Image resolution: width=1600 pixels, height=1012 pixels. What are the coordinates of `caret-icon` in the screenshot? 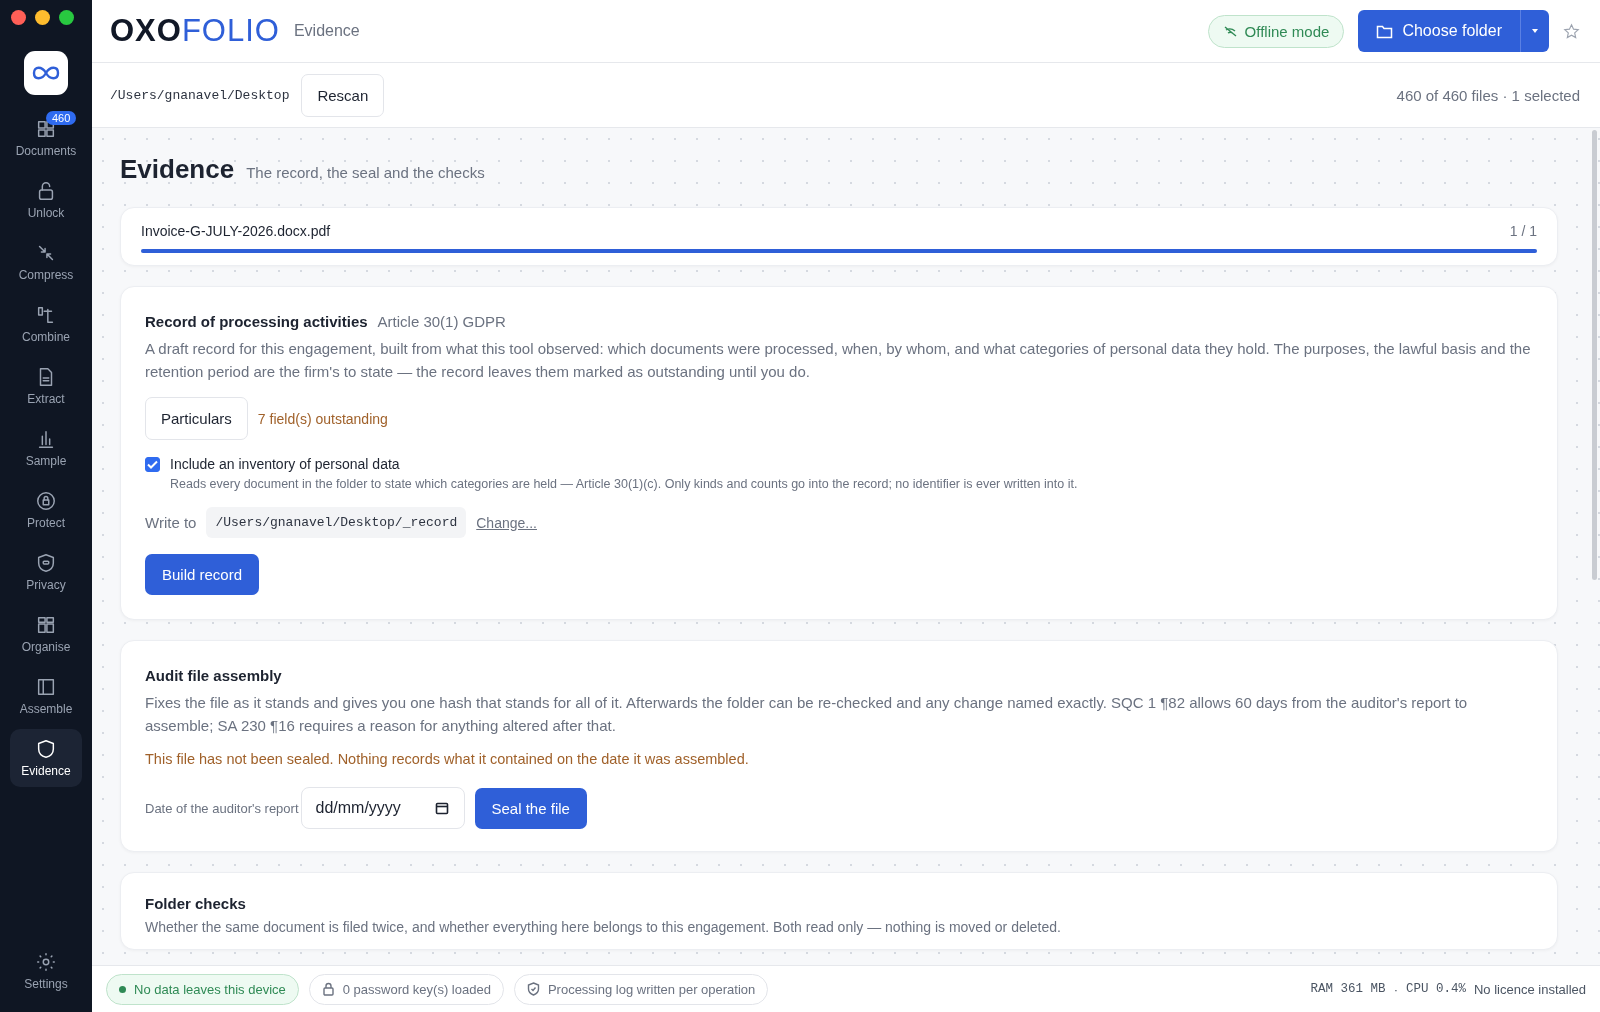 It's located at (1535, 31).